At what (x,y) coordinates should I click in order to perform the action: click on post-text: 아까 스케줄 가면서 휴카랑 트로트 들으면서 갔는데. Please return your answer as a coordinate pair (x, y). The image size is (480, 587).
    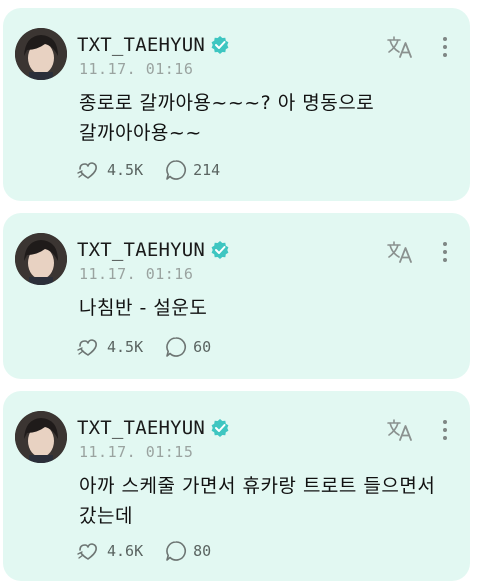
    Looking at the image, I should click on (257, 501).